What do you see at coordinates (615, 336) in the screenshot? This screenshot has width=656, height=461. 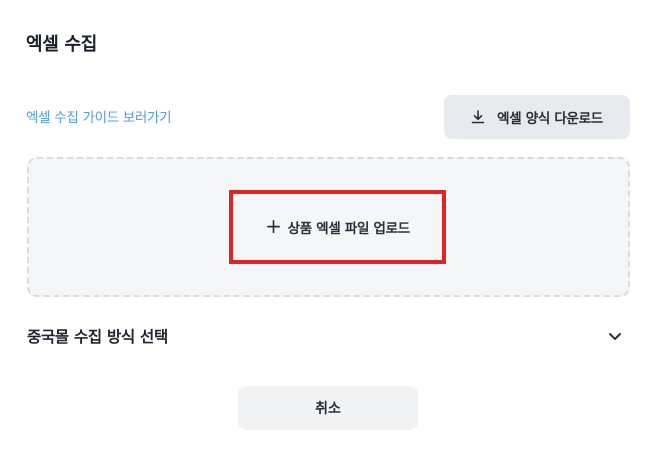 I see `chevron-down-icon` at bounding box center [615, 336].